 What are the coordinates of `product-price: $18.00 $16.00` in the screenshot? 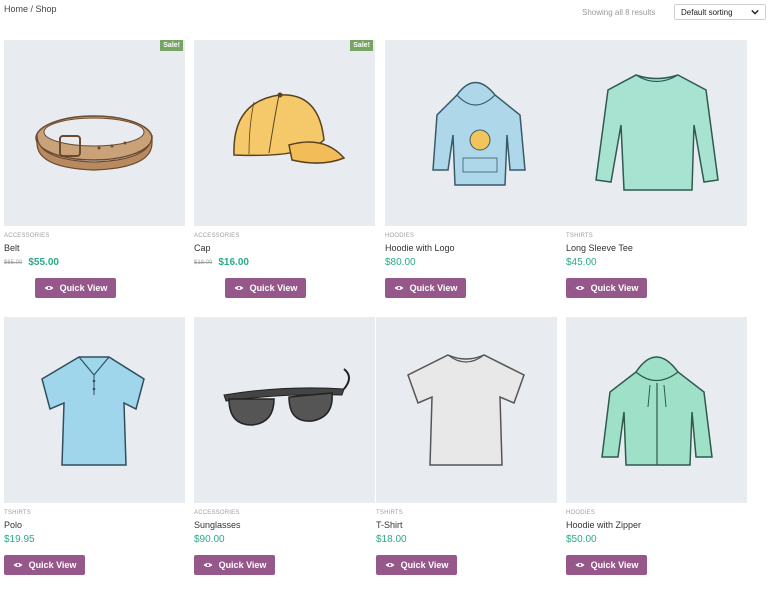 It's located at (221, 262).